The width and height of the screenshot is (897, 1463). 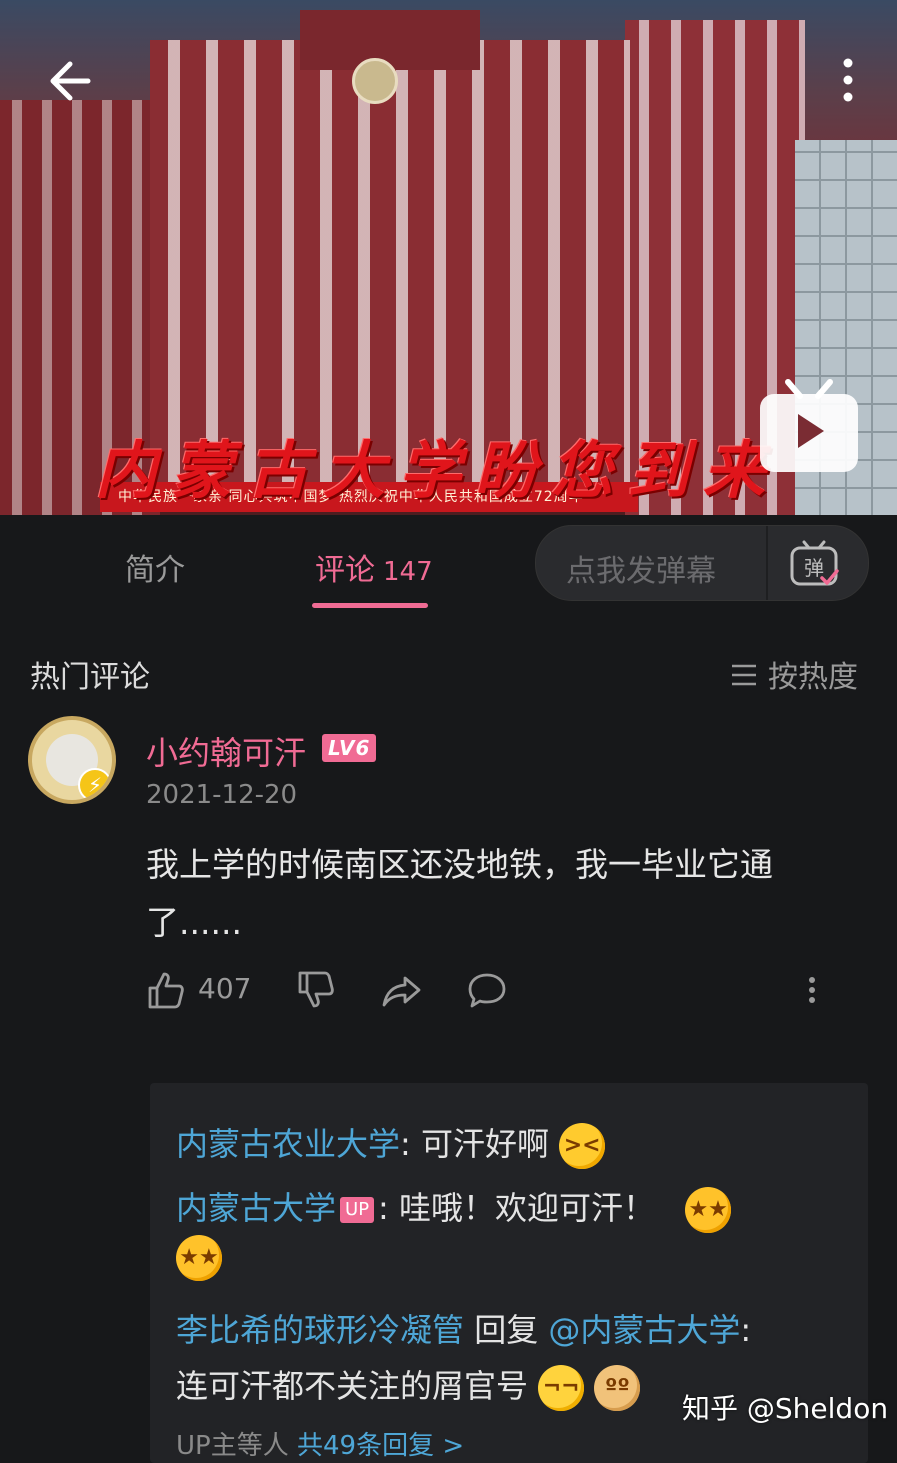 What do you see at coordinates (561, 1388) in the screenshot?
I see `smug-emoji-icon: ¬¬` at bounding box center [561, 1388].